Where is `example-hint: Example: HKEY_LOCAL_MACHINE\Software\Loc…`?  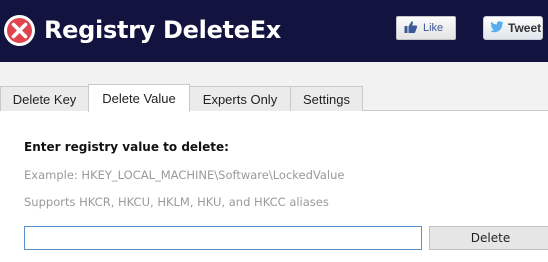
example-hint: Example: HKEY_LOCAL_MACHINE\Software\Loc… is located at coordinates (184, 175).